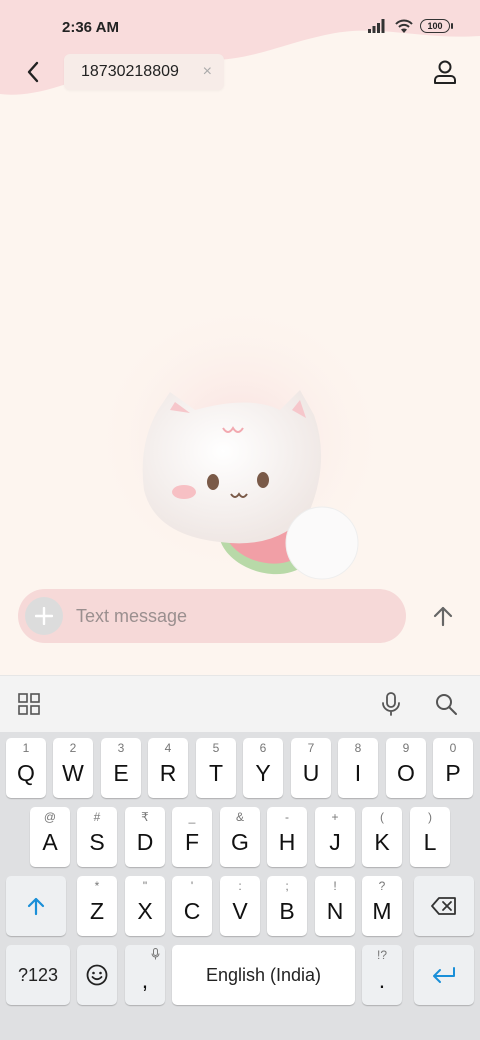 The width and height of the screenshot is (480, 1040). I want to click on key-hint: 1, so click(26, 748).